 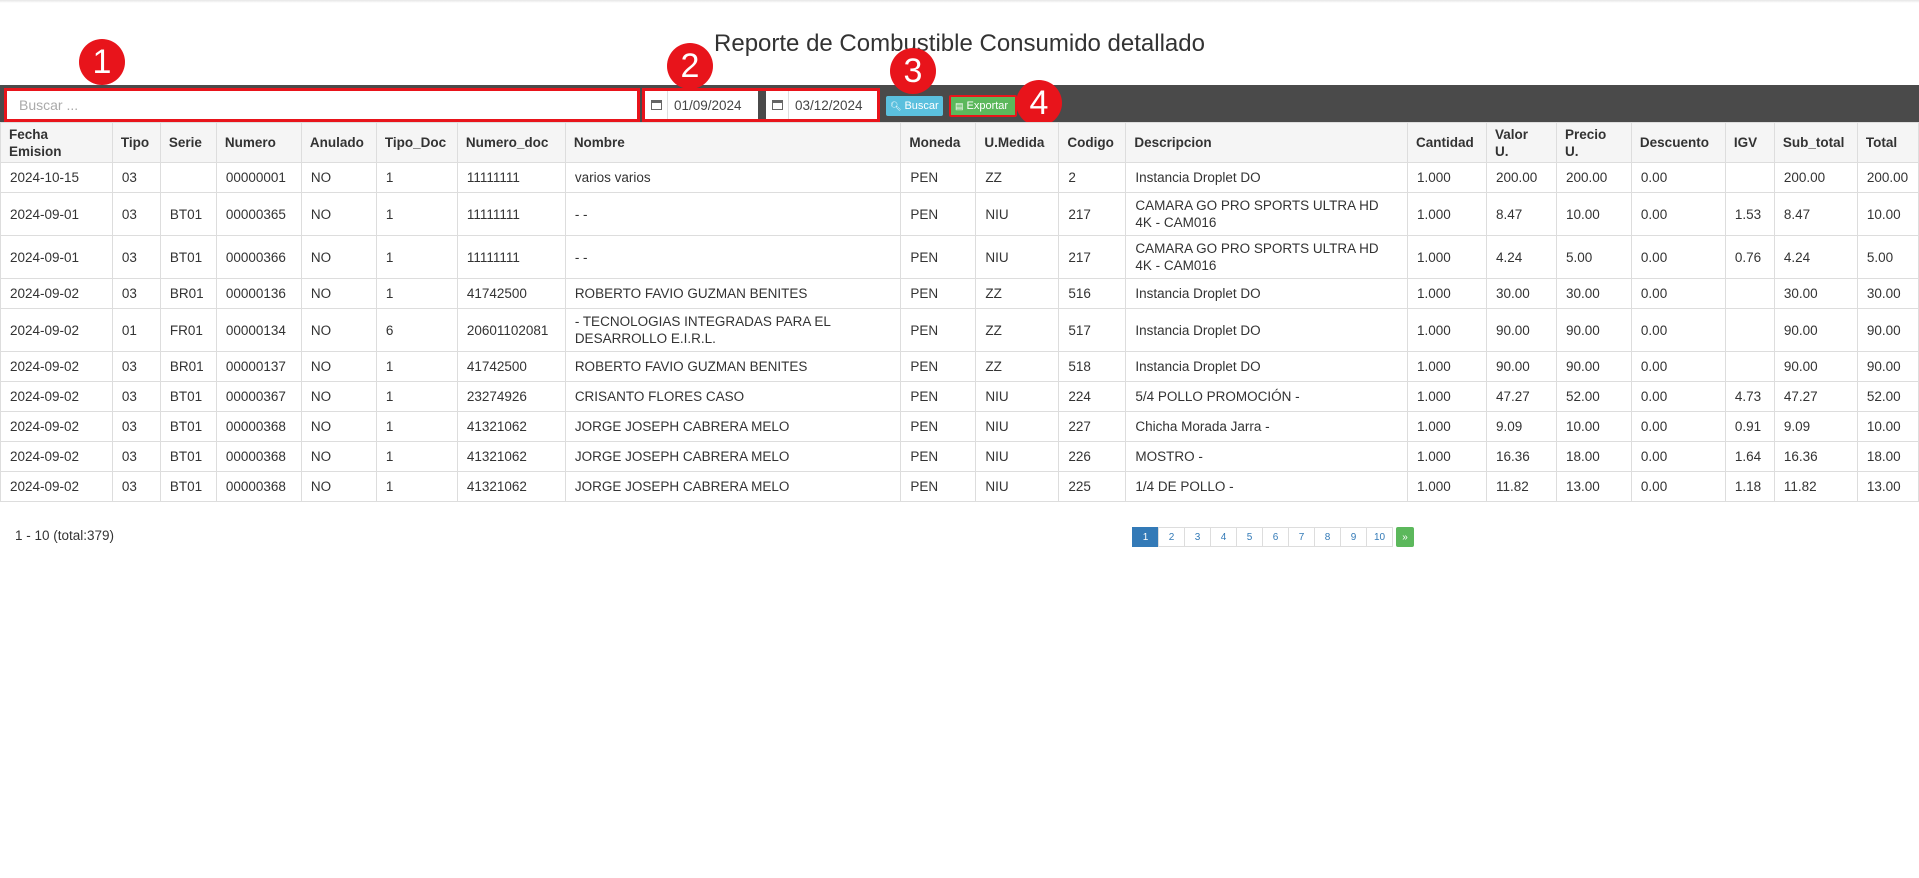 I want to click on table-cell: NIU, so click(x=1017, y=396).